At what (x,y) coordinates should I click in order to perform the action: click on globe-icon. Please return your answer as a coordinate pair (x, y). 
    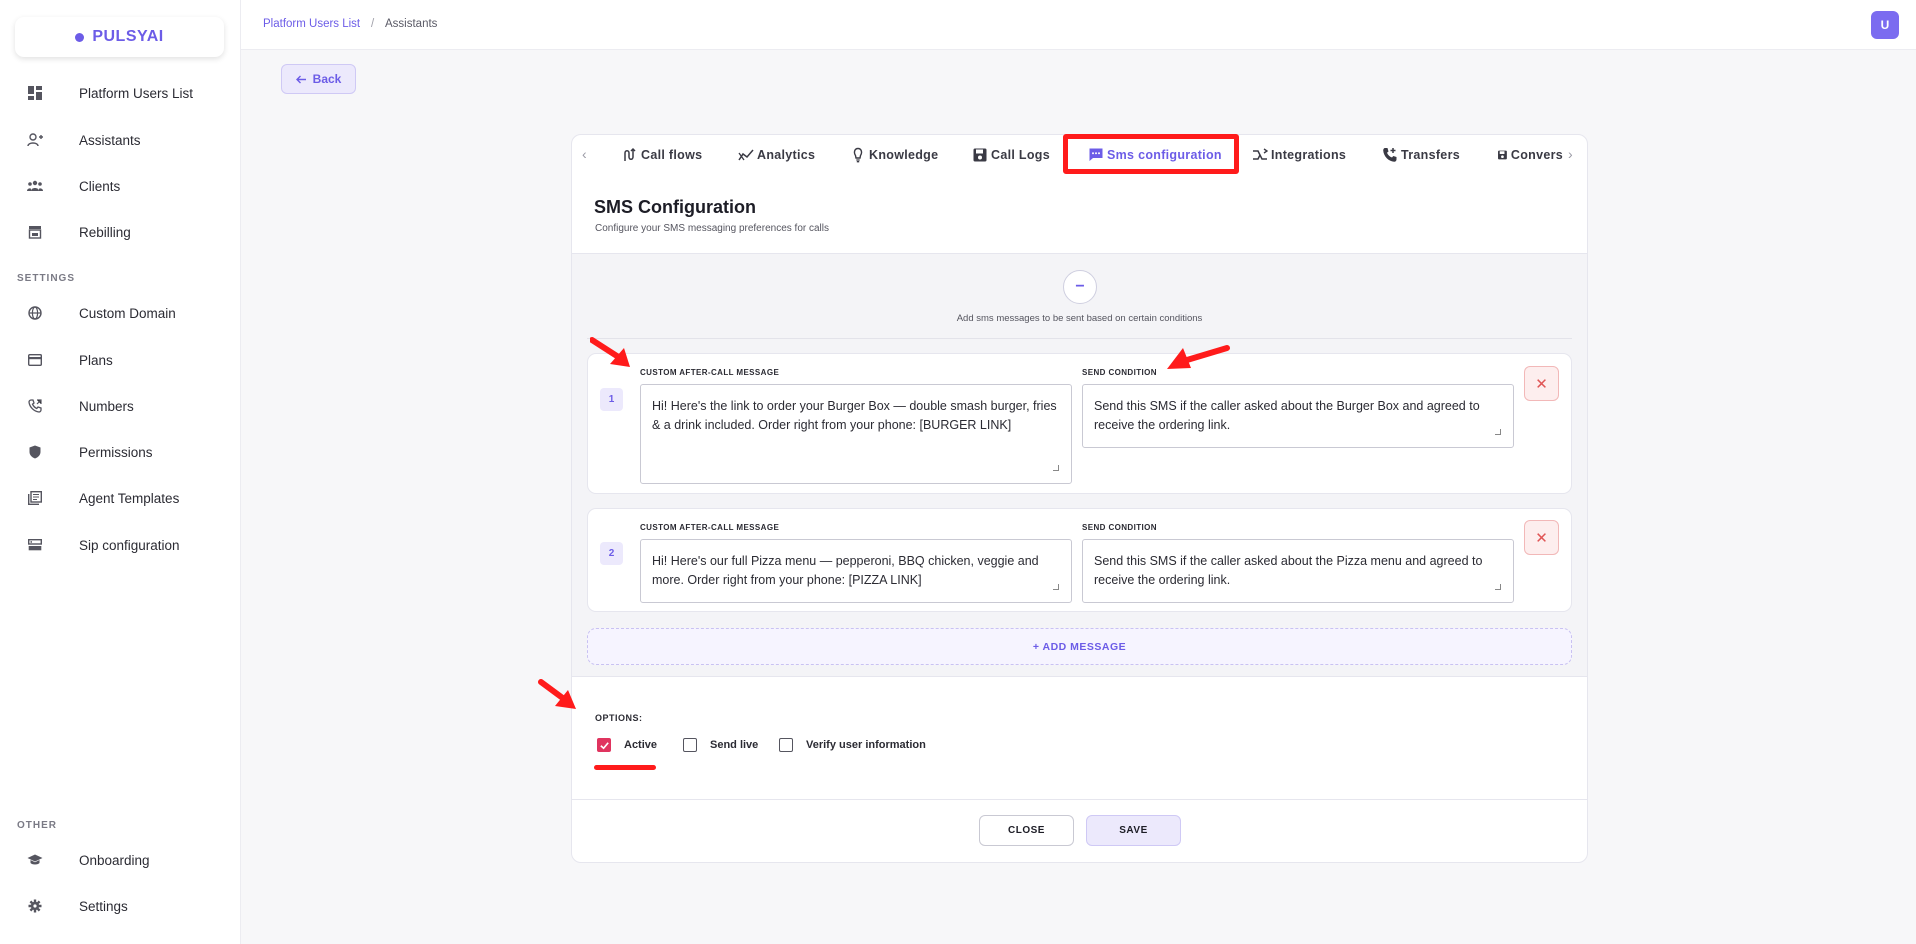
    Looking at the image, I should click on (35, 313).